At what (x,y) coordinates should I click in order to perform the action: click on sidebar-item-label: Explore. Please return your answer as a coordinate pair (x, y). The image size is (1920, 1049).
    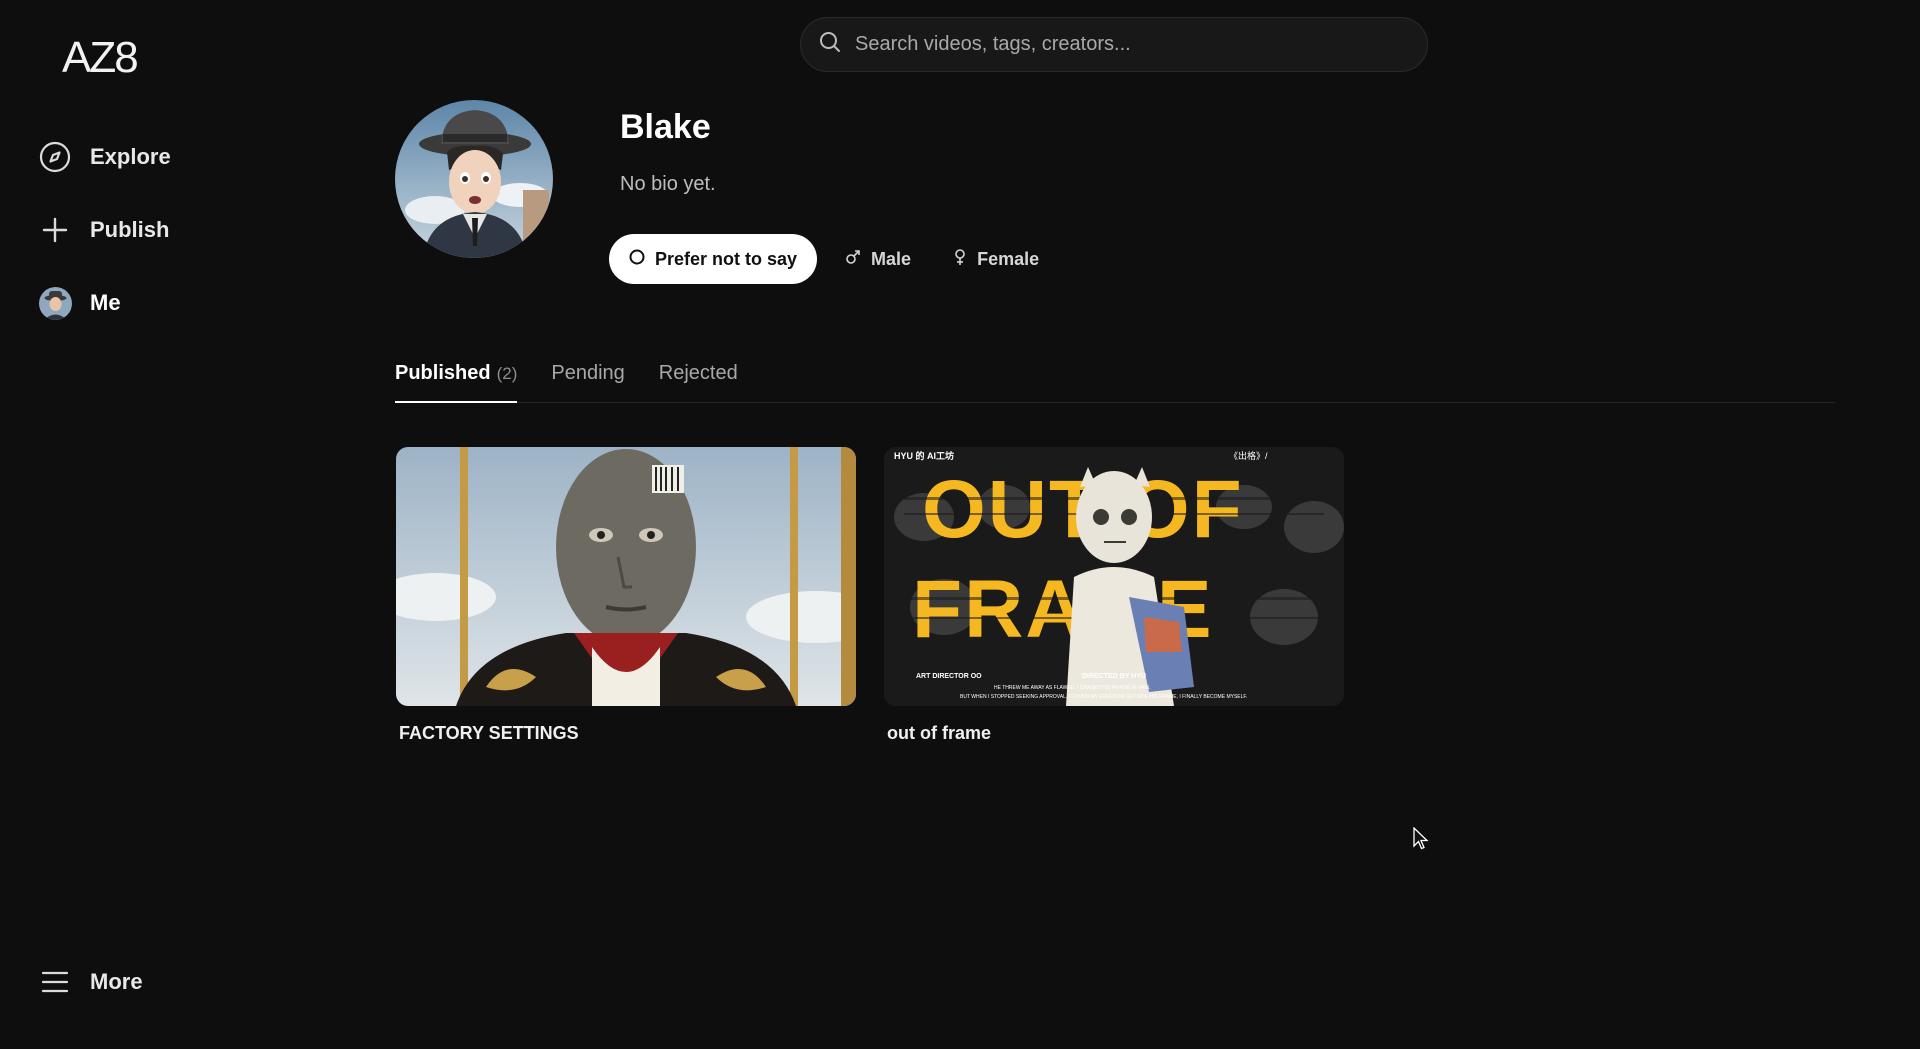
    Looking at the image, I should click on (130, 156).